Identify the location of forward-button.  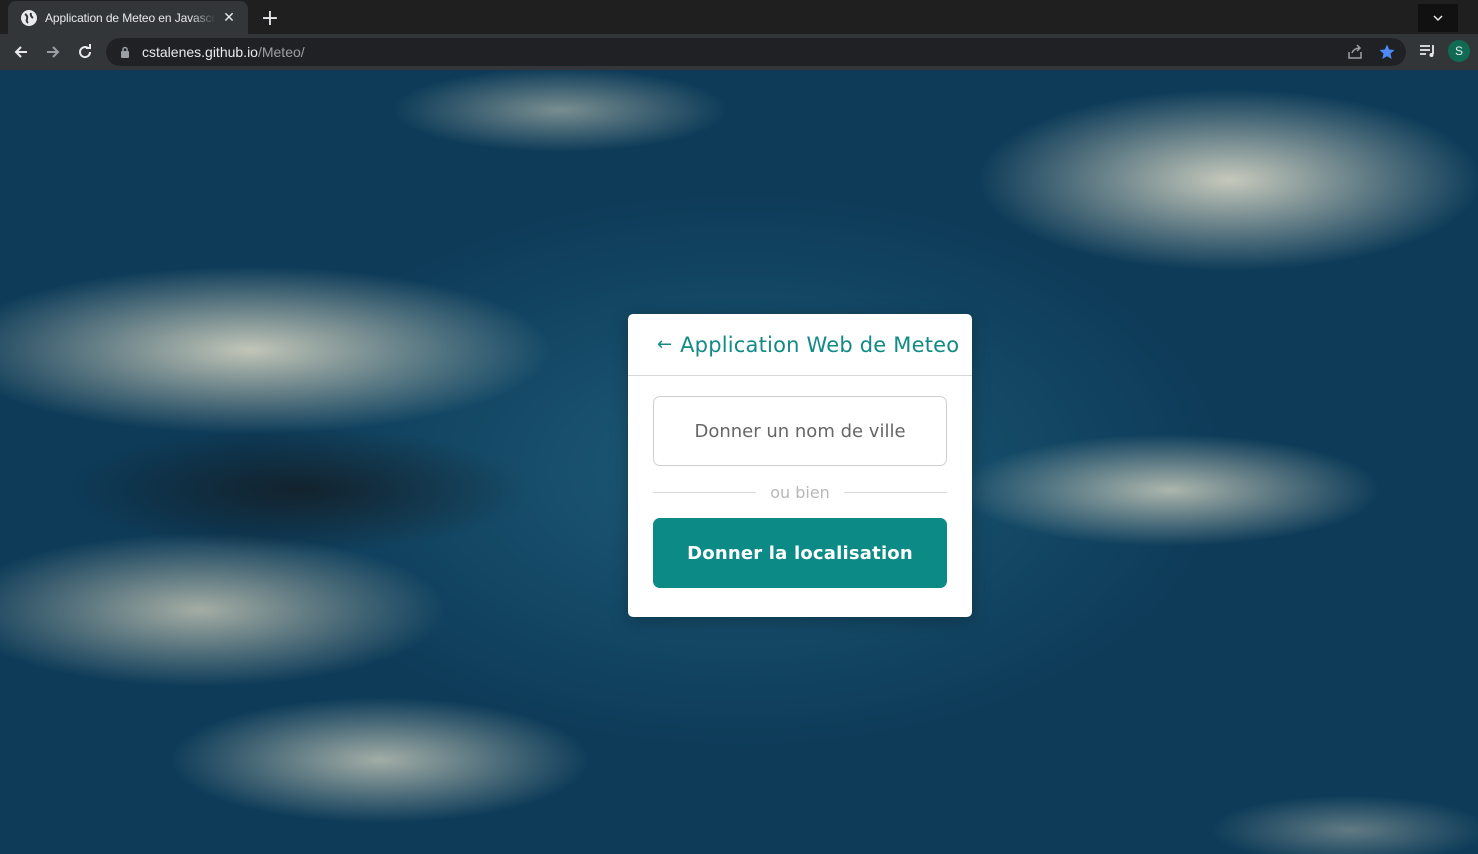
(53, 52).